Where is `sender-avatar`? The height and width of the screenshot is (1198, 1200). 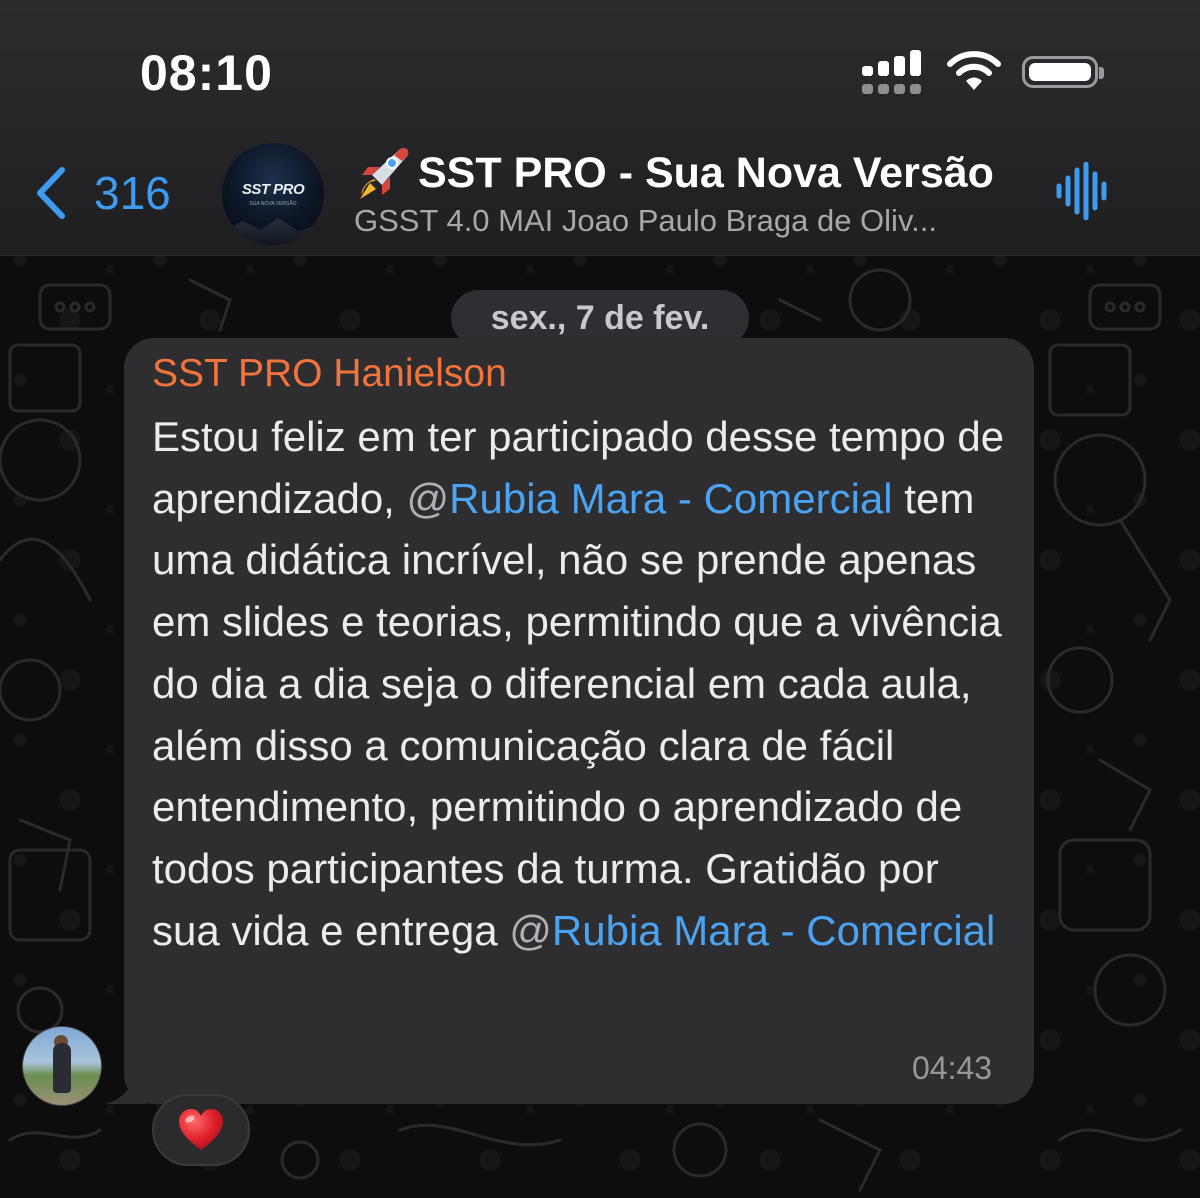 sender-avatar is located at coordinates (62, 1066).